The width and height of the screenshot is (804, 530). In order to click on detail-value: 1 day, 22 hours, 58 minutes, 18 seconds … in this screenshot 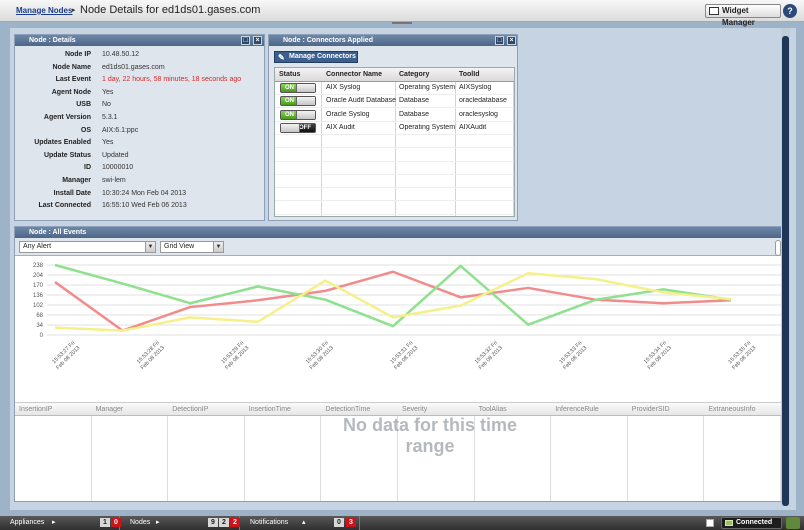, I will do `click(172, 80)`.